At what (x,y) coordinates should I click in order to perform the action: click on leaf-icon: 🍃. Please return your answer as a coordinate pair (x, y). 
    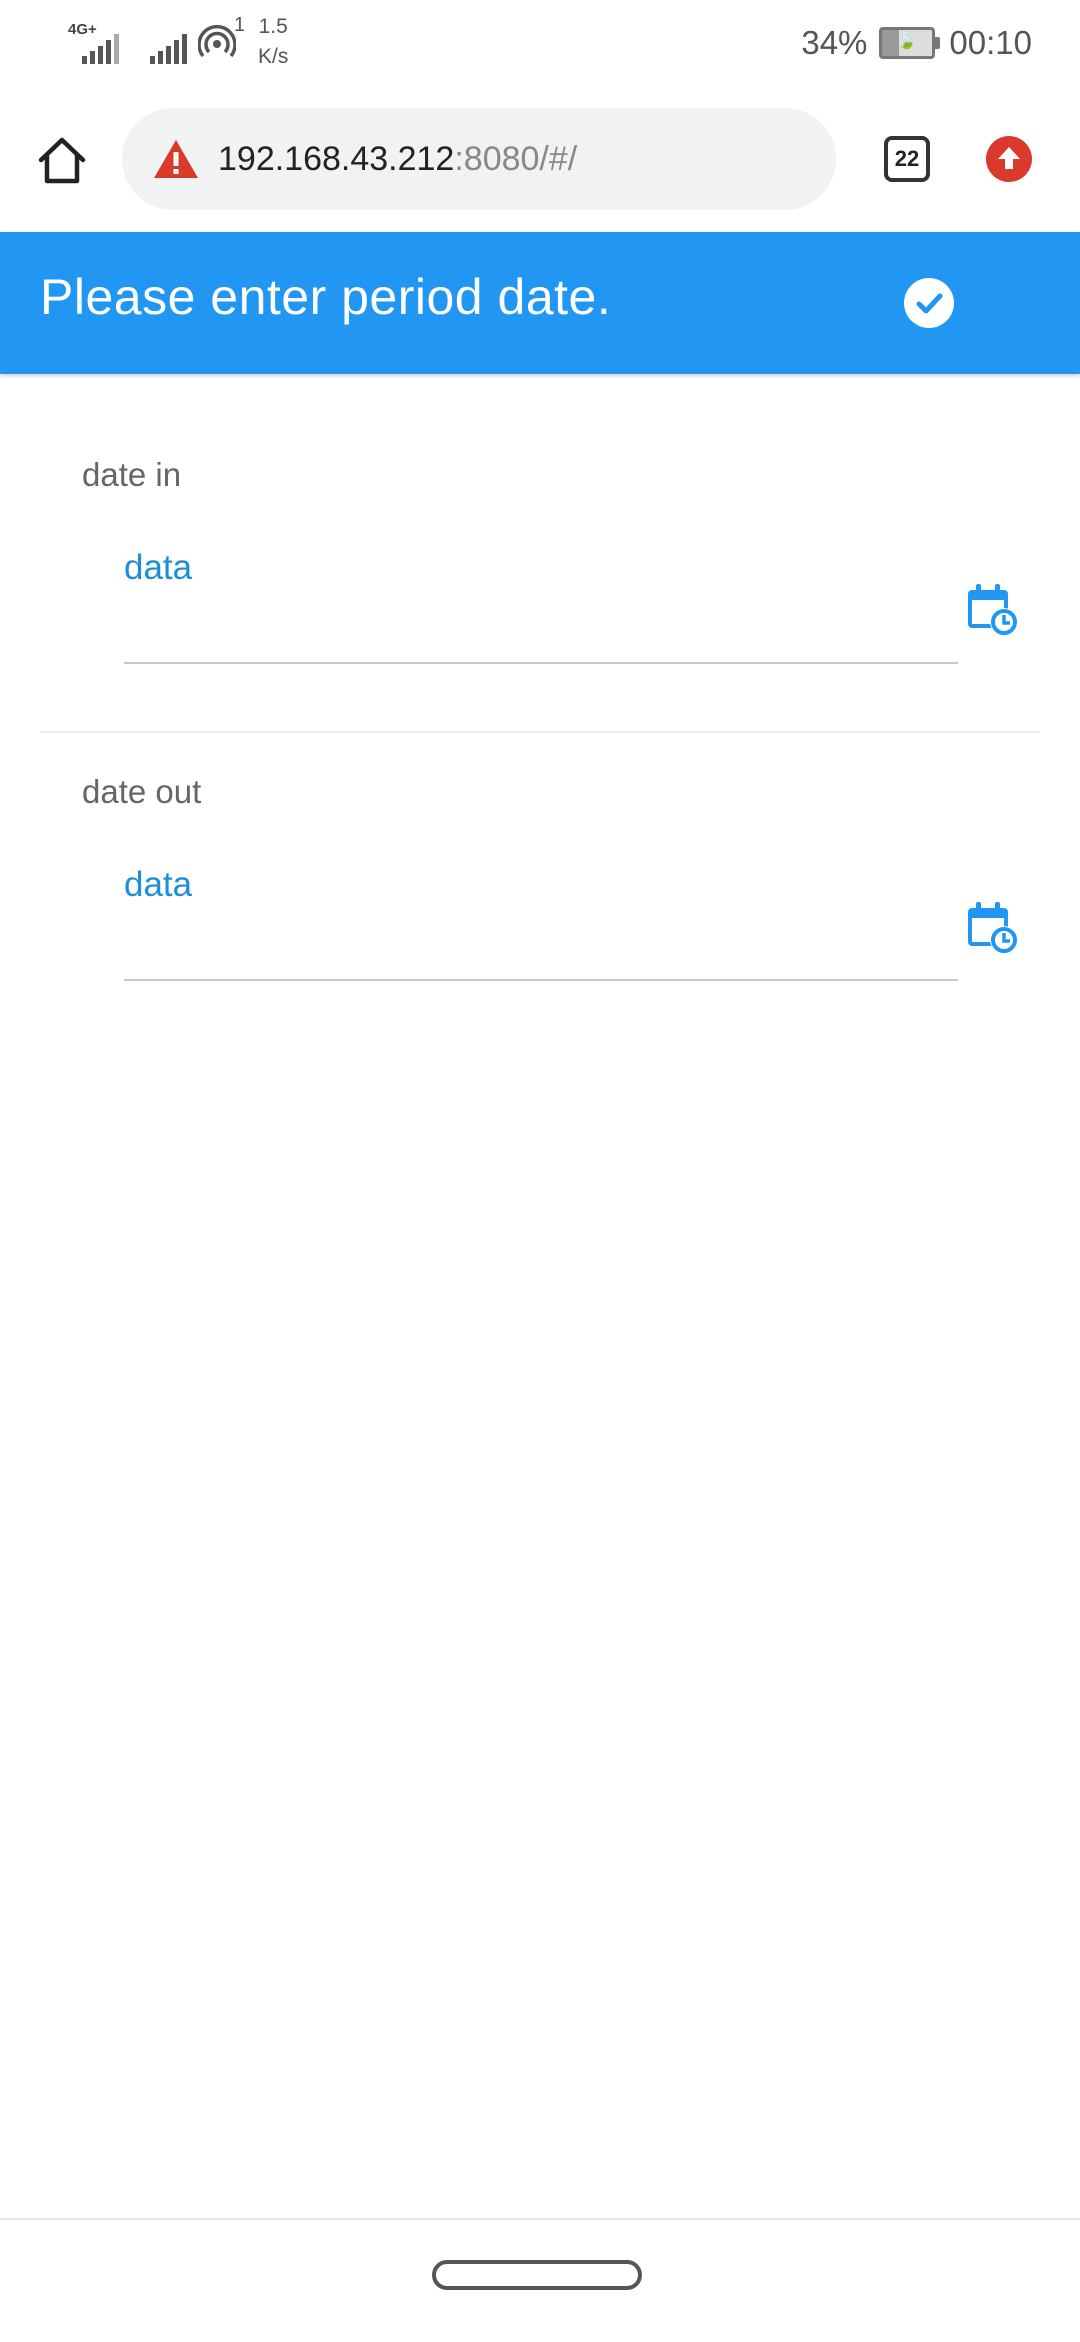
    Looking at the image, I should click on (907, 41).